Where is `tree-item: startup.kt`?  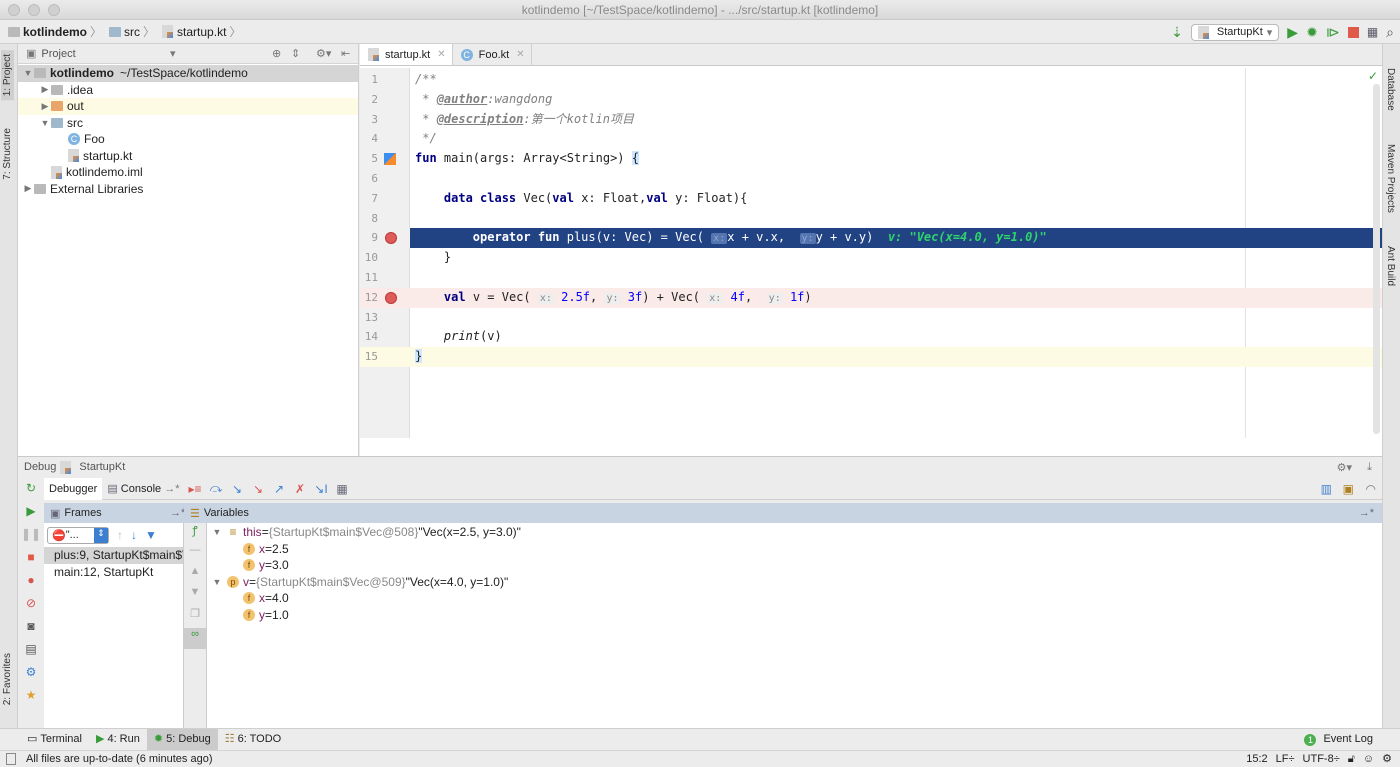
tree-item: startup.kt is located at coordinates (188, 156).